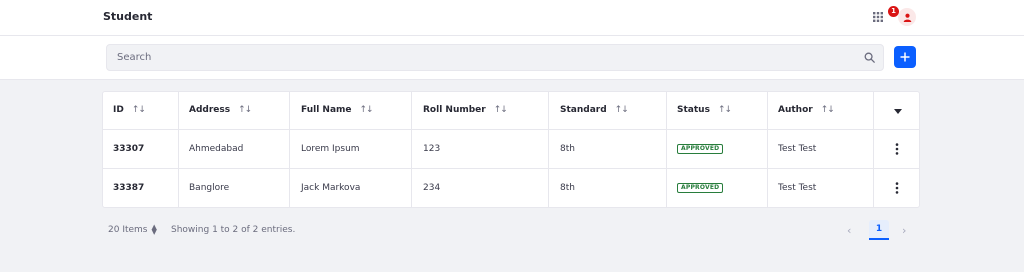 The width and height of the screenshot is (1024, 272). I want to click on column-header-address: Address ↑↓, so click(220, 110).